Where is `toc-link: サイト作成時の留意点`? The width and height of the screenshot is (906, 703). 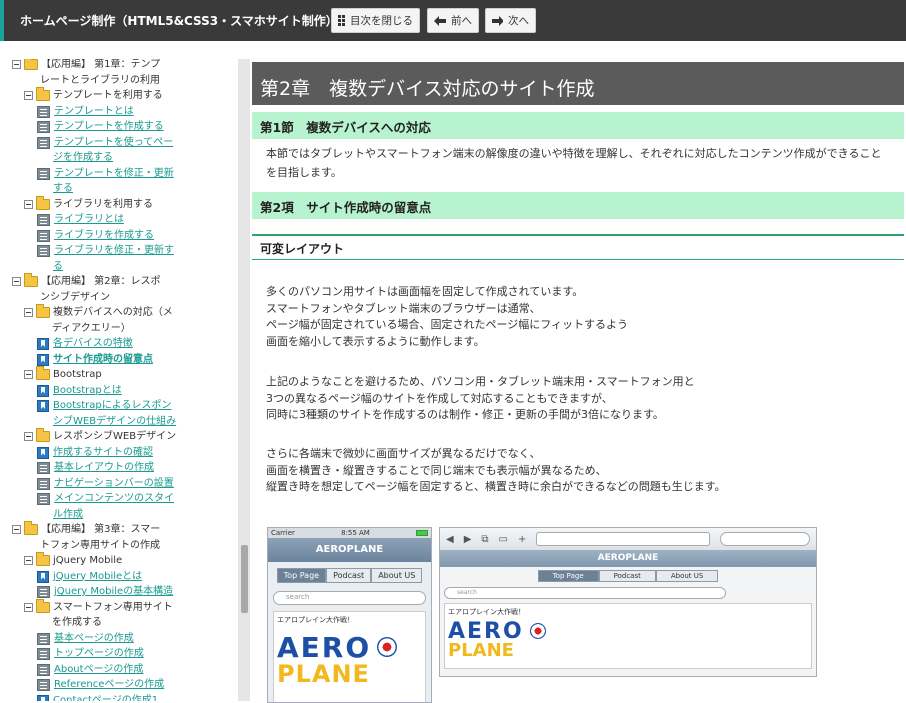 toc-link: サイト作成時の留意点 is located at coordinates (95, 360).